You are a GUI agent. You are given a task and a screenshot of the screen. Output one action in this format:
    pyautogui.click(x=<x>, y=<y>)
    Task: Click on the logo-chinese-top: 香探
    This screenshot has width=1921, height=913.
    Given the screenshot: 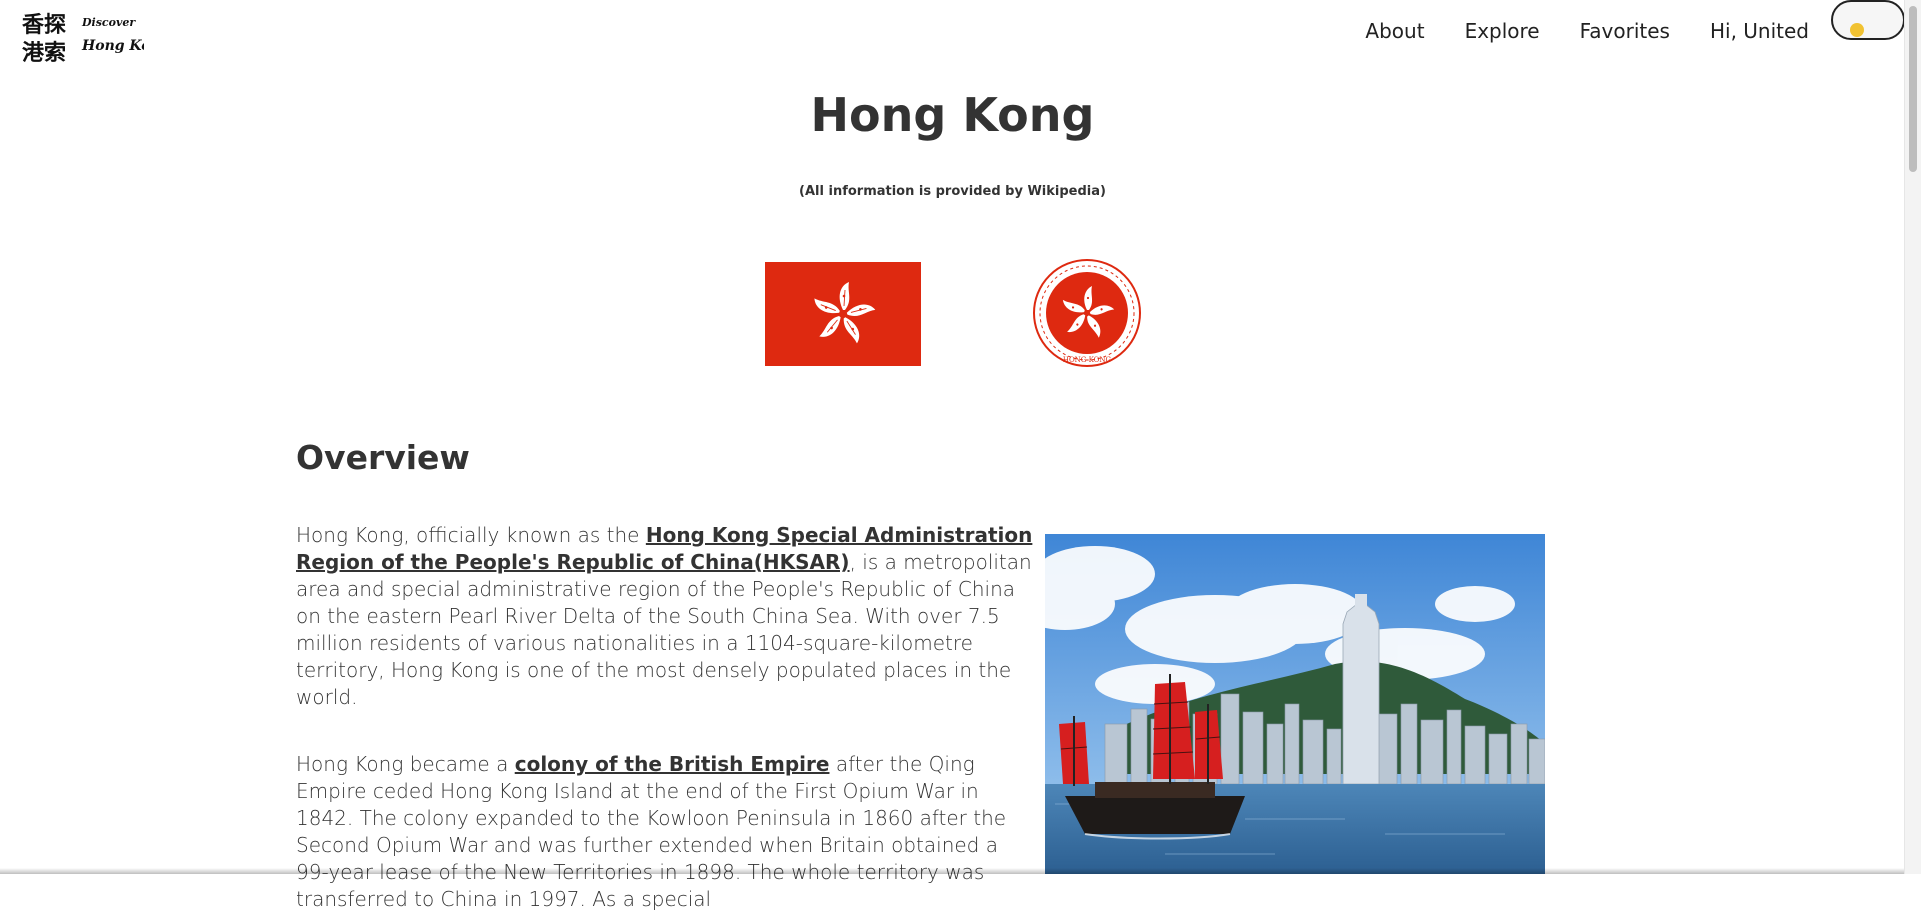 What is the action you would take?
    pyautogui.click(x=44, y=25)
    